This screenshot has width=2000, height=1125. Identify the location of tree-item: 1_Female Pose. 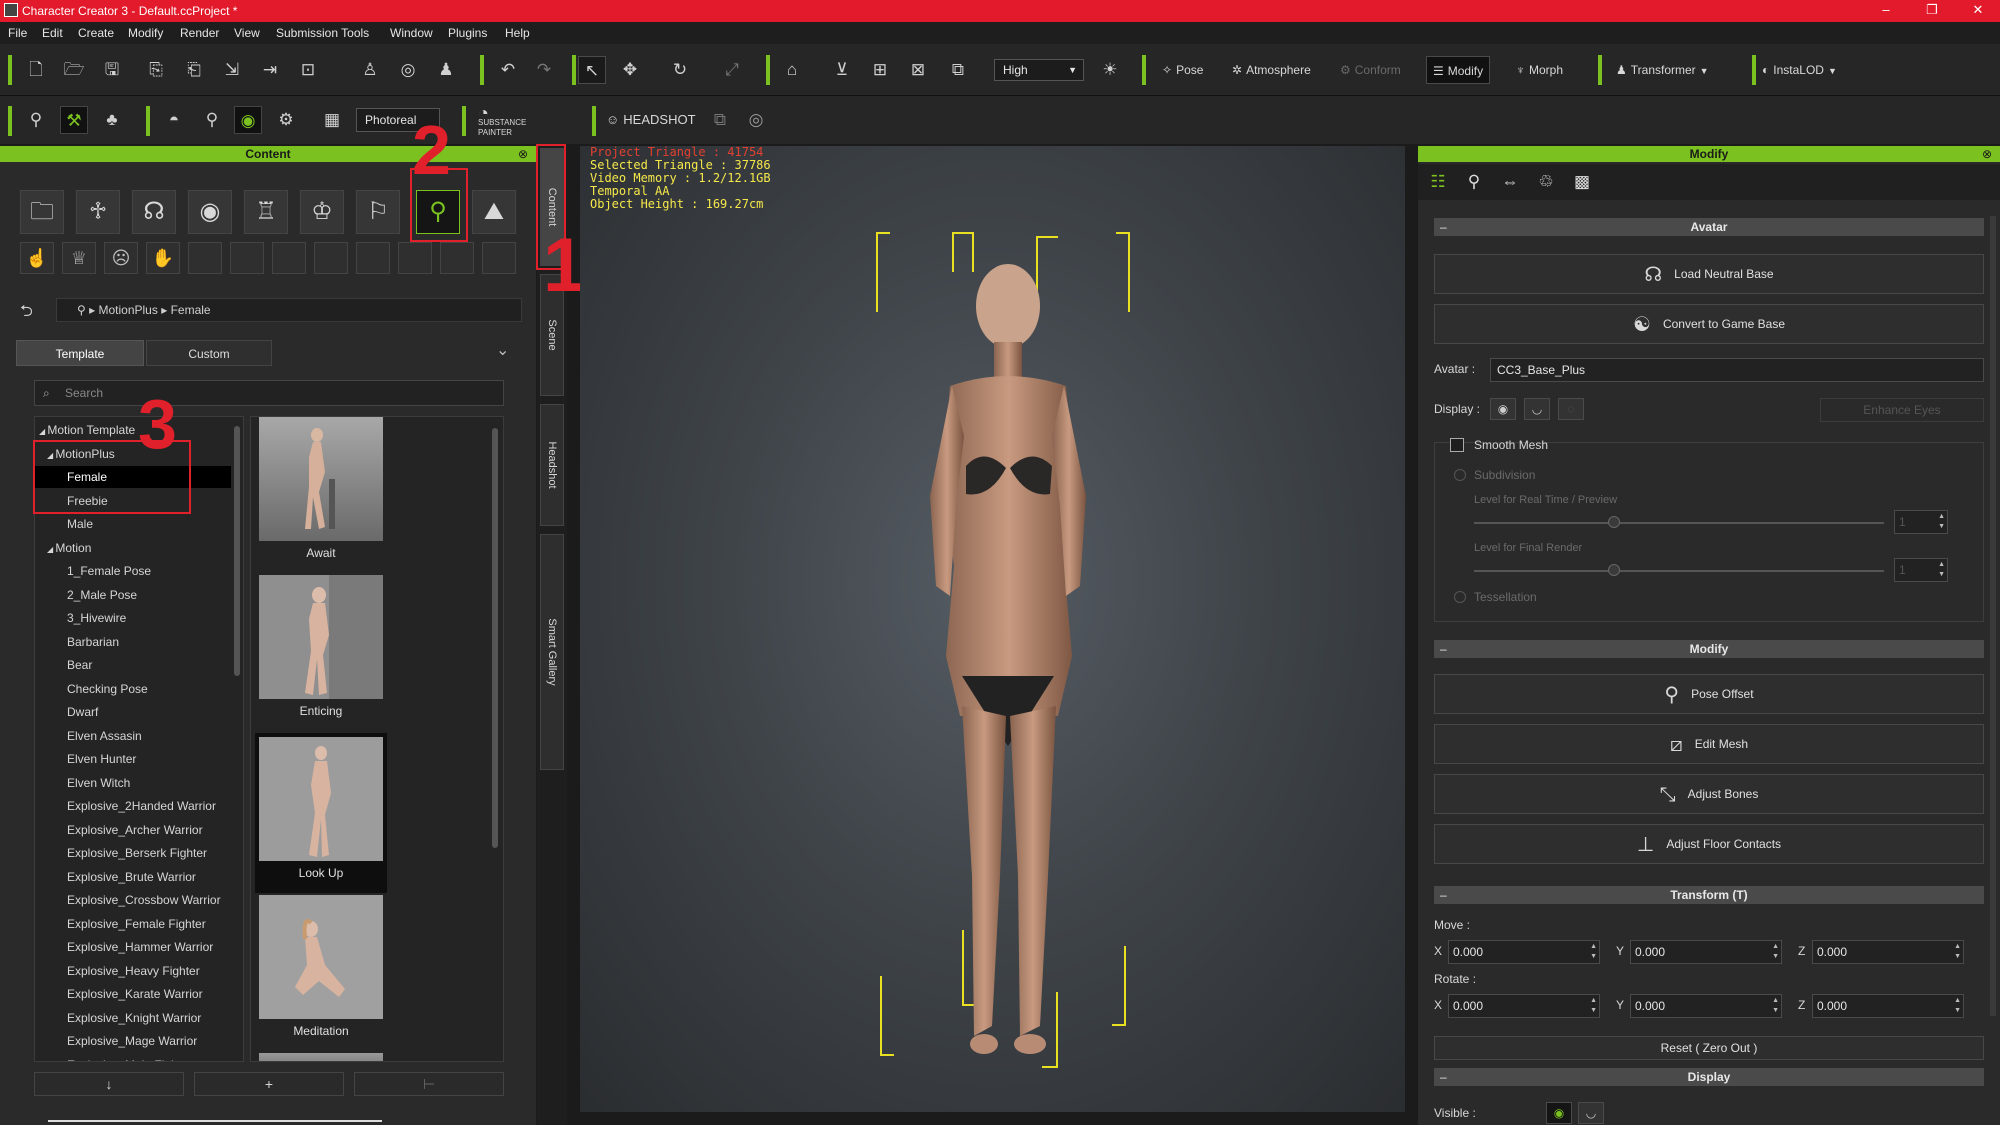
(133, 571).